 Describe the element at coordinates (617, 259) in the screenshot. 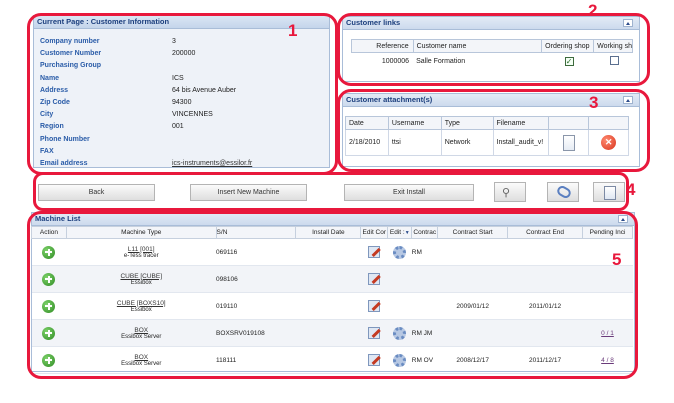

I see `callout-number-5: 5` at that location.